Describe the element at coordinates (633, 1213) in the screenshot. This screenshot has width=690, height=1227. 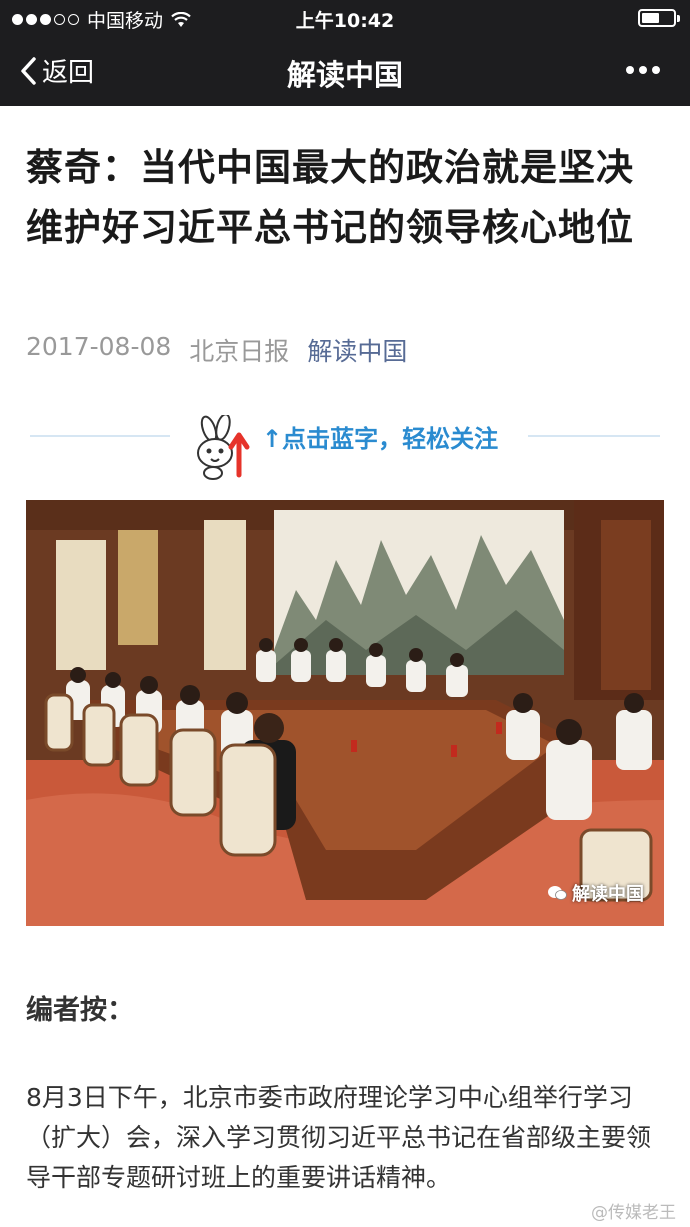
I see `weibo-watermark: @传媒老王` at that location.